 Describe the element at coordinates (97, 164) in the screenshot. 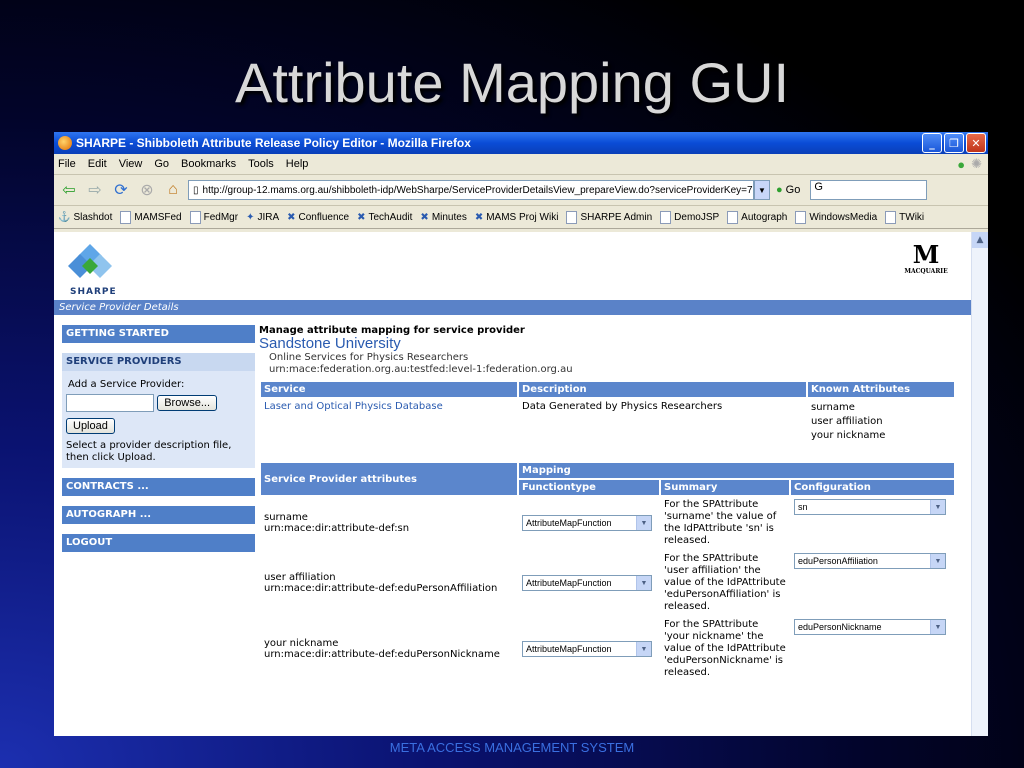

I see `menu-edit: Edit` at that location.